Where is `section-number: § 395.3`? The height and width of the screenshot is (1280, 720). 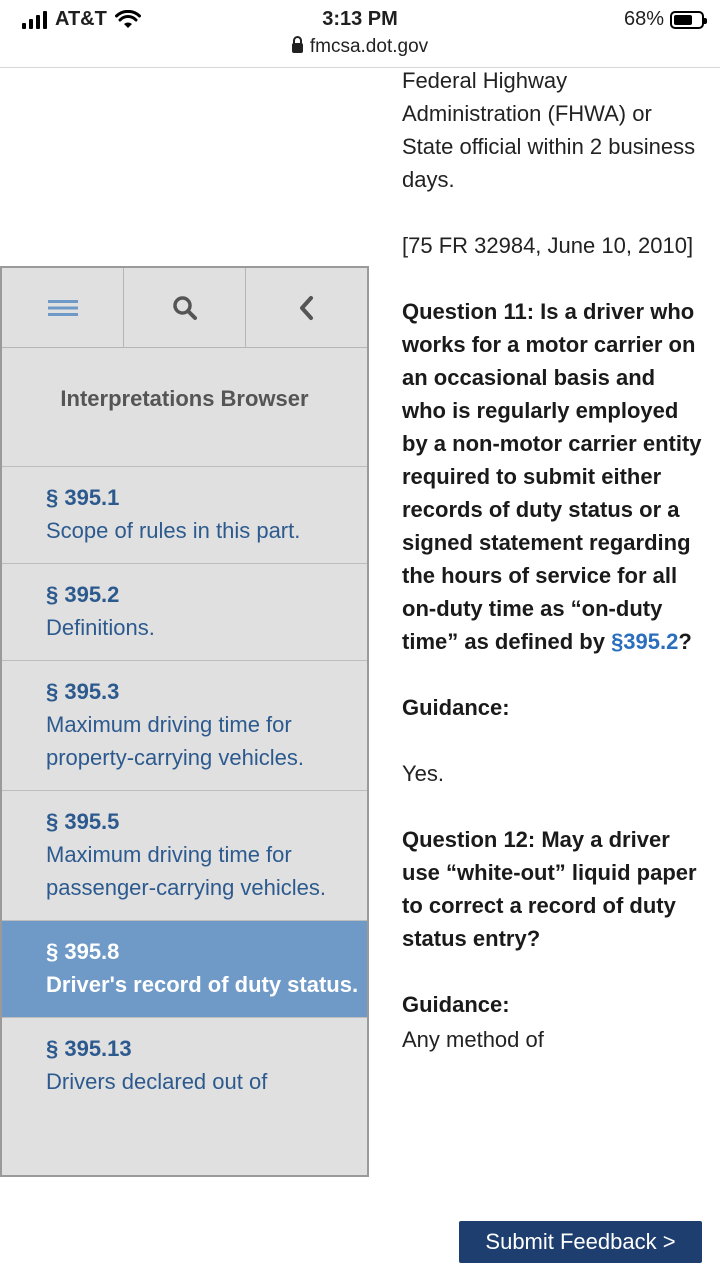 section-number: § 395.3 is located at coordinates (83, 691).